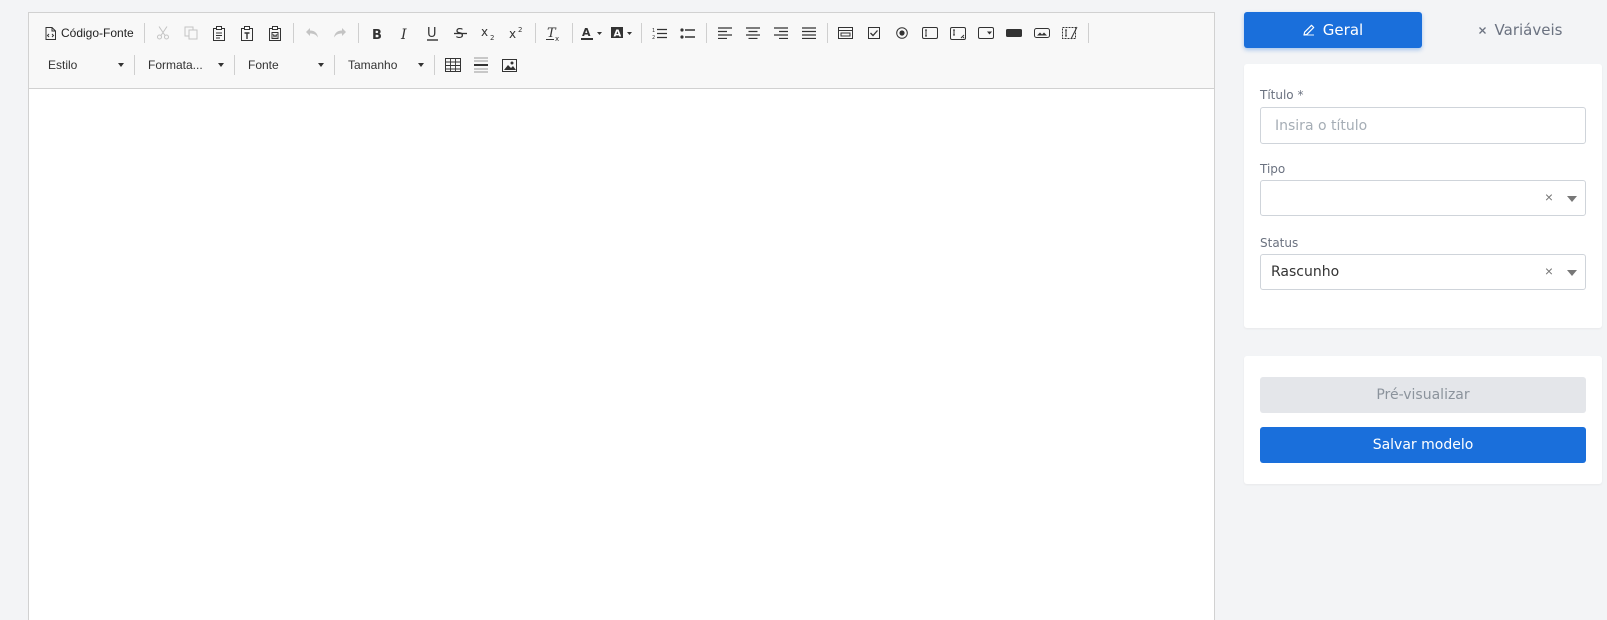  What do you see at coordinates (1333, 30) in the screenshot?
I see `tab-general: Geral` at bounding box center [1333, 30].